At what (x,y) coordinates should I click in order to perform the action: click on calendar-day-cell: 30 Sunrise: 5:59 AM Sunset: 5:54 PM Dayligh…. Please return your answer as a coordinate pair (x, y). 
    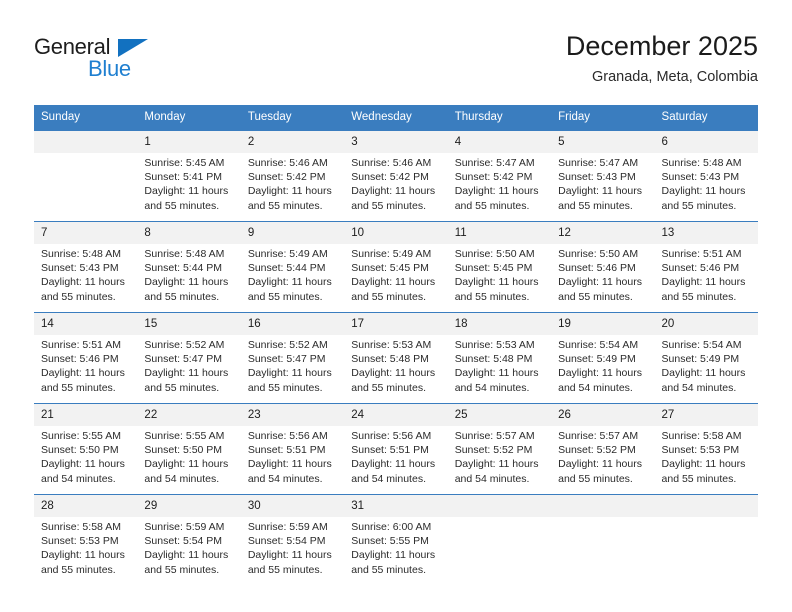
    Looking at the image, I should click on (292, 539).